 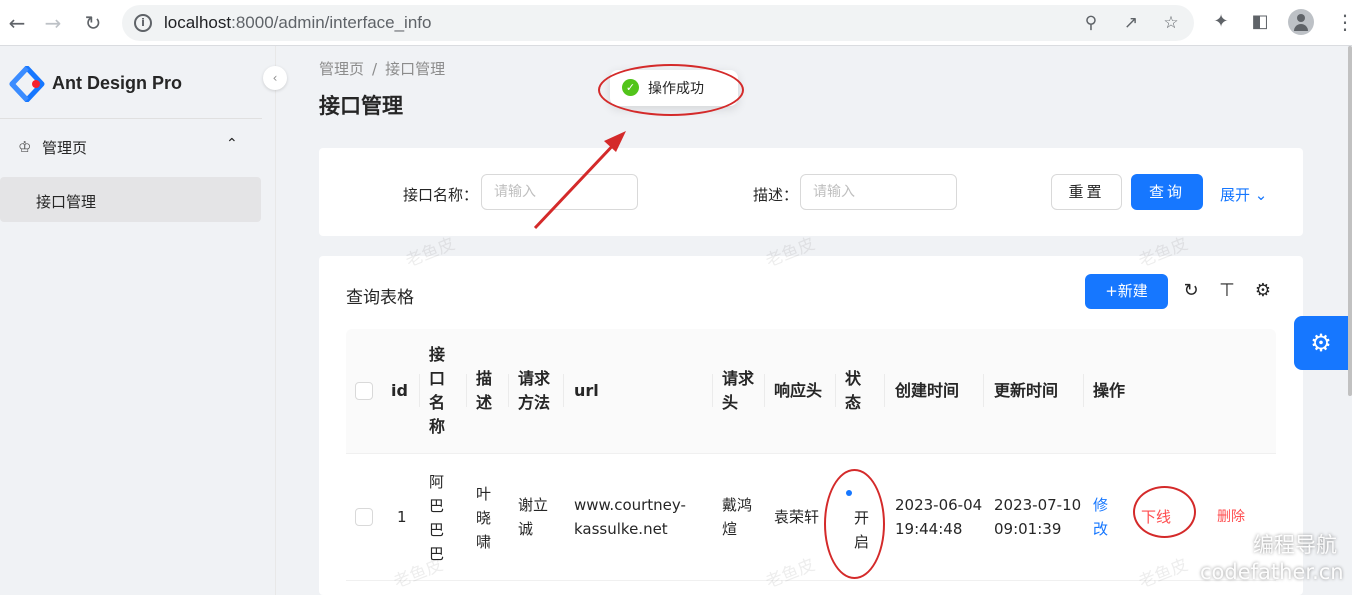 What do you see at coordinates (1272, 572) in the screenshot?
I see `site-watermark-url: codefather.cn` at bounding box center [1272, 572].